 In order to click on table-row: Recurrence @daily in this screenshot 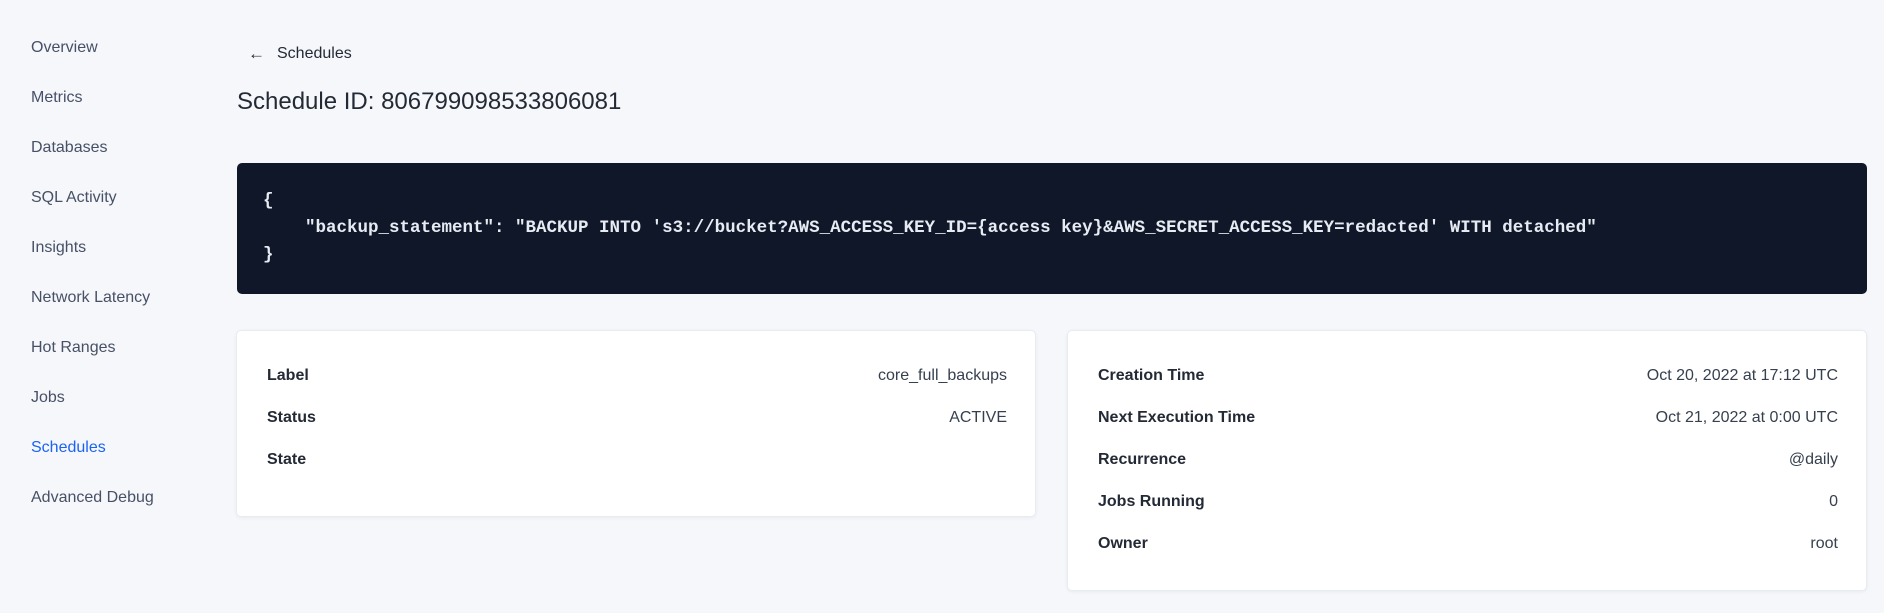, I will do `click(1468, 460)`.